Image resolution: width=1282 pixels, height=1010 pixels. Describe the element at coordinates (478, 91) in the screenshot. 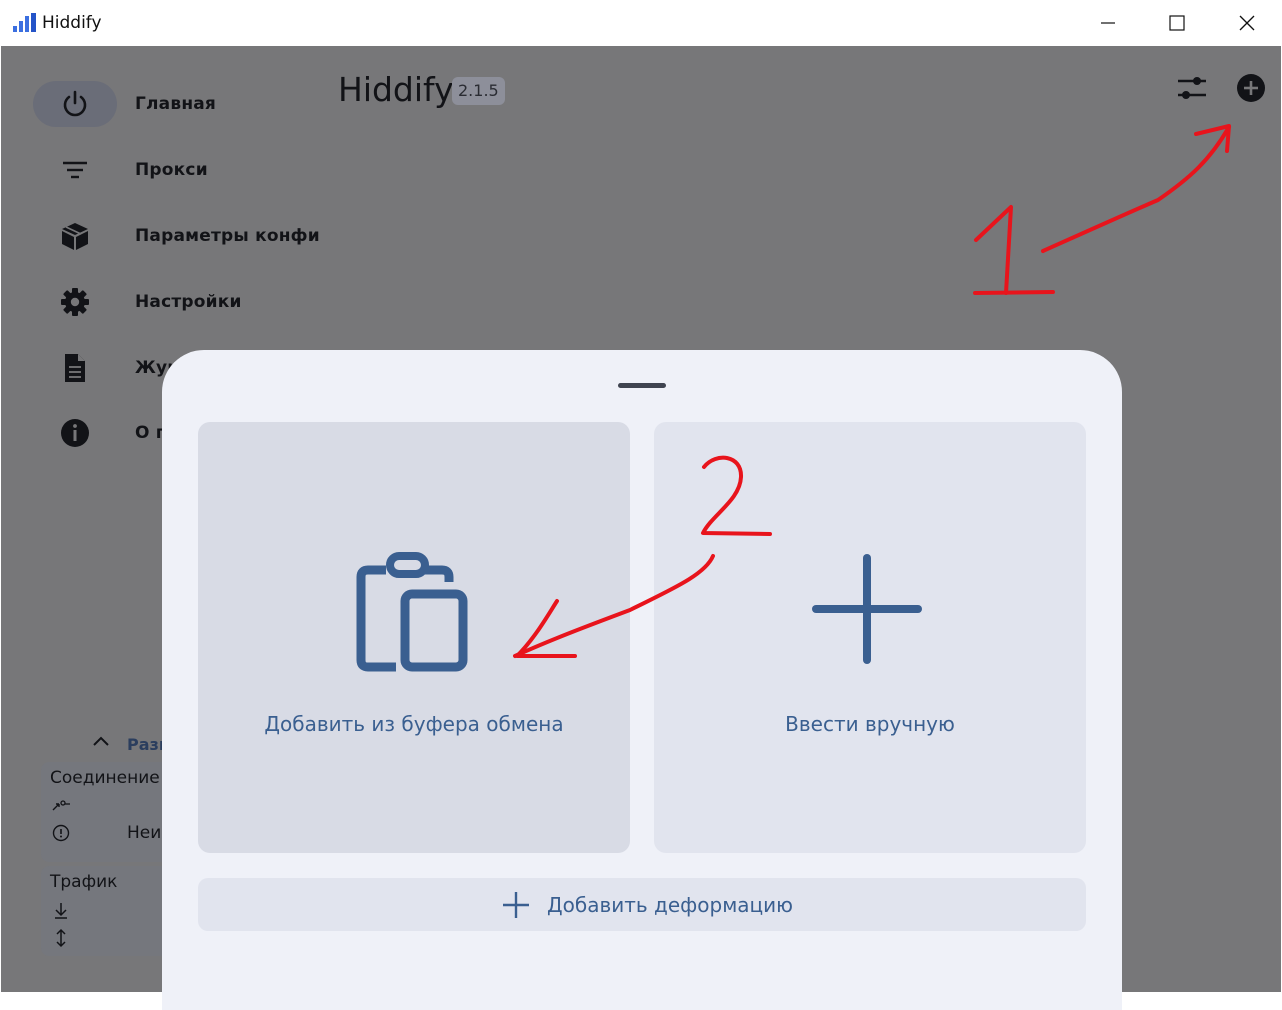

I see `version-badge: 2.1.5` at that location.